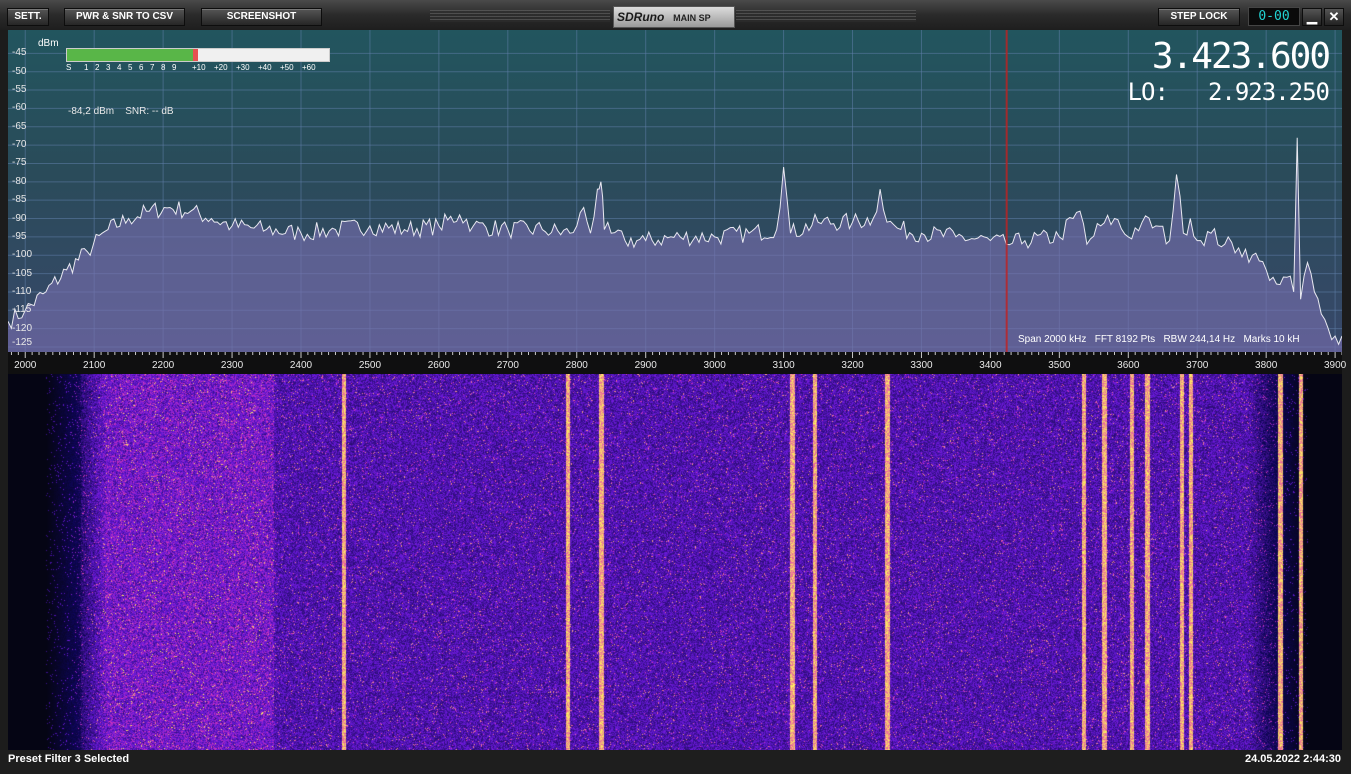  Describe the element at coordinates (25, 365) in the screenshot. I see `x-tick-label: 2000` at that location.